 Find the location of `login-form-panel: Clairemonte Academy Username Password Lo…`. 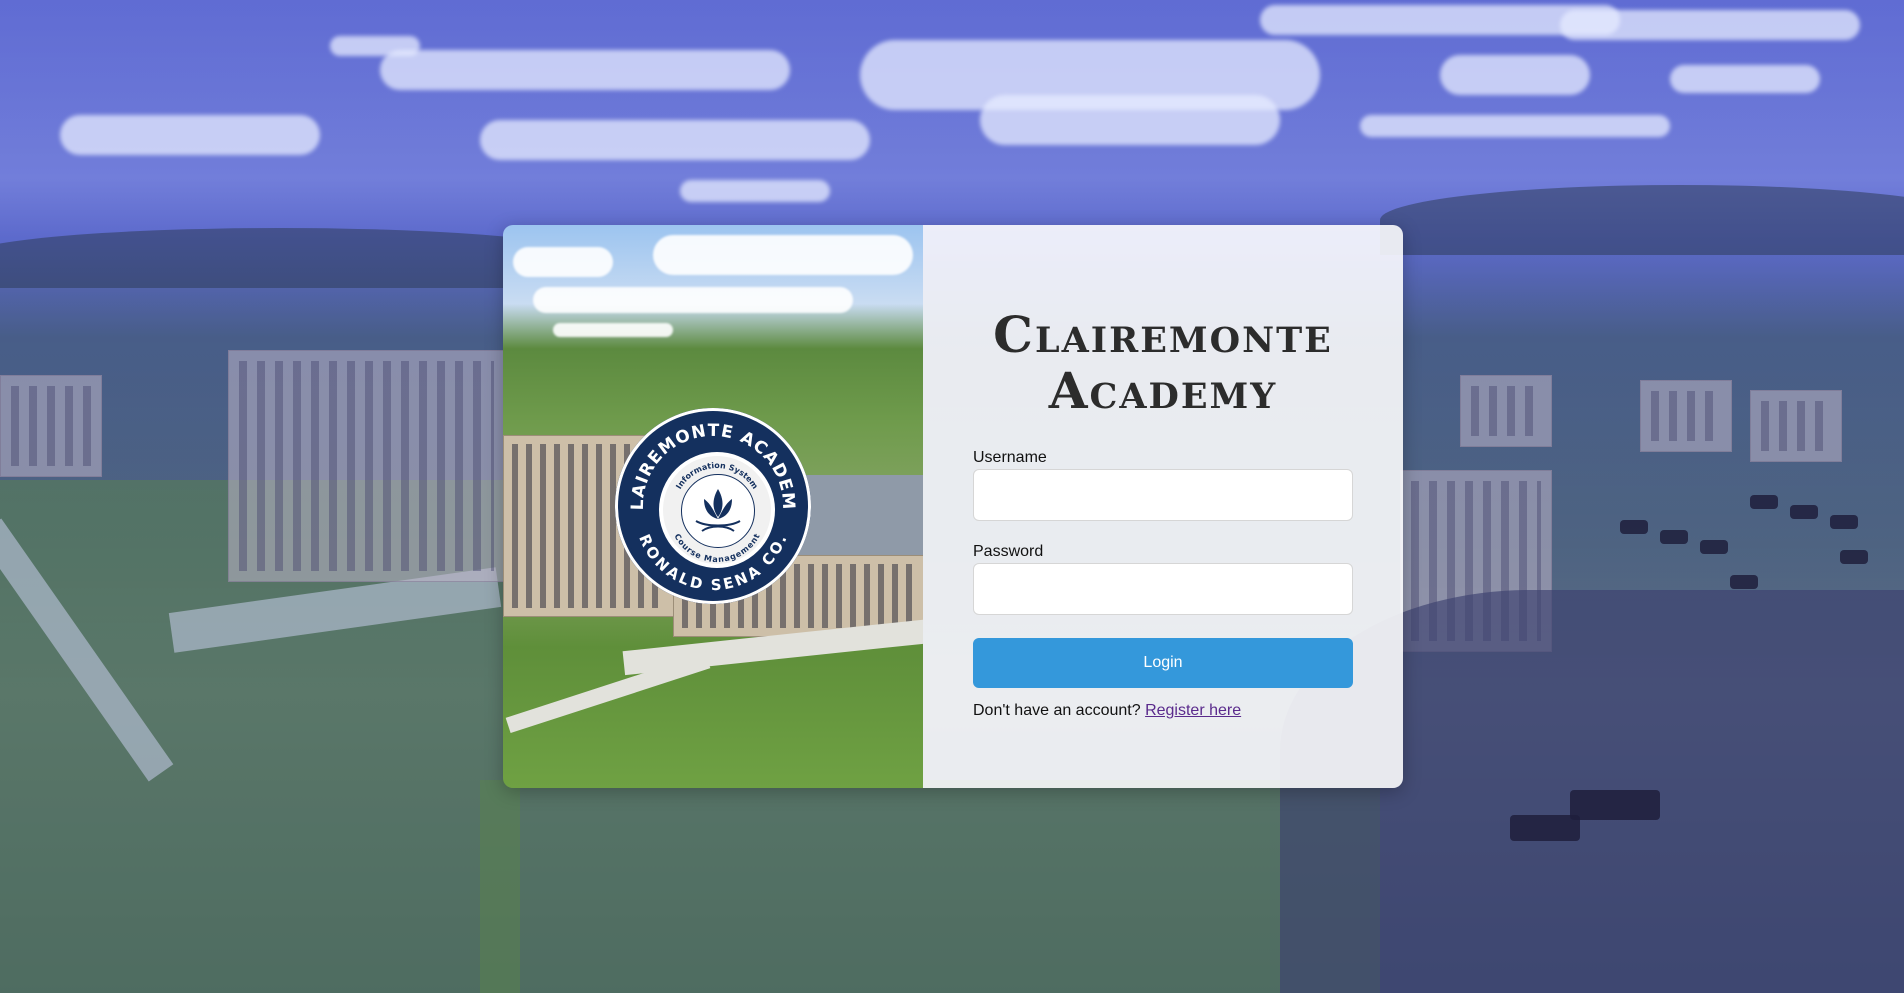

login-form-panel: Clairemonte Academy Username Password Lo… is located at coordinates (1163, 506).